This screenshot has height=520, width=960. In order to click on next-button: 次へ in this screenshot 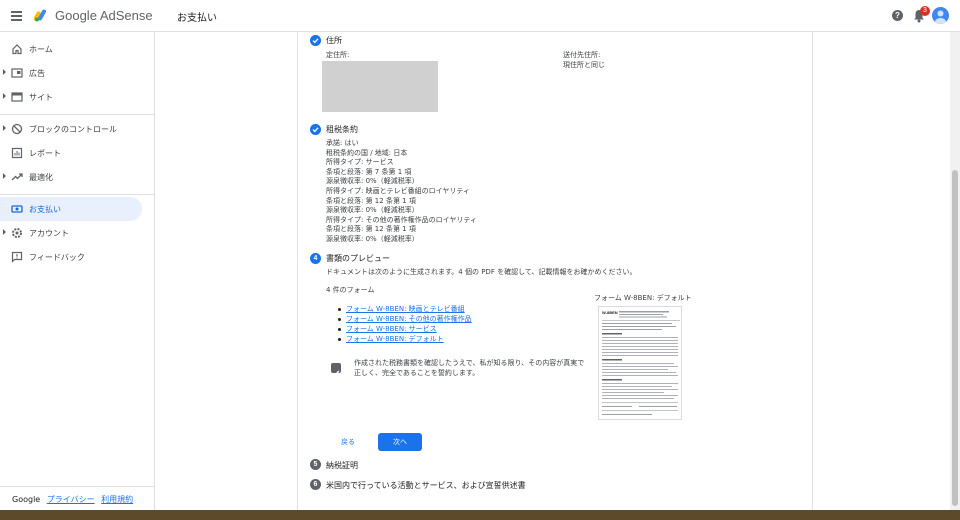, I will do `click(400, 442)`.